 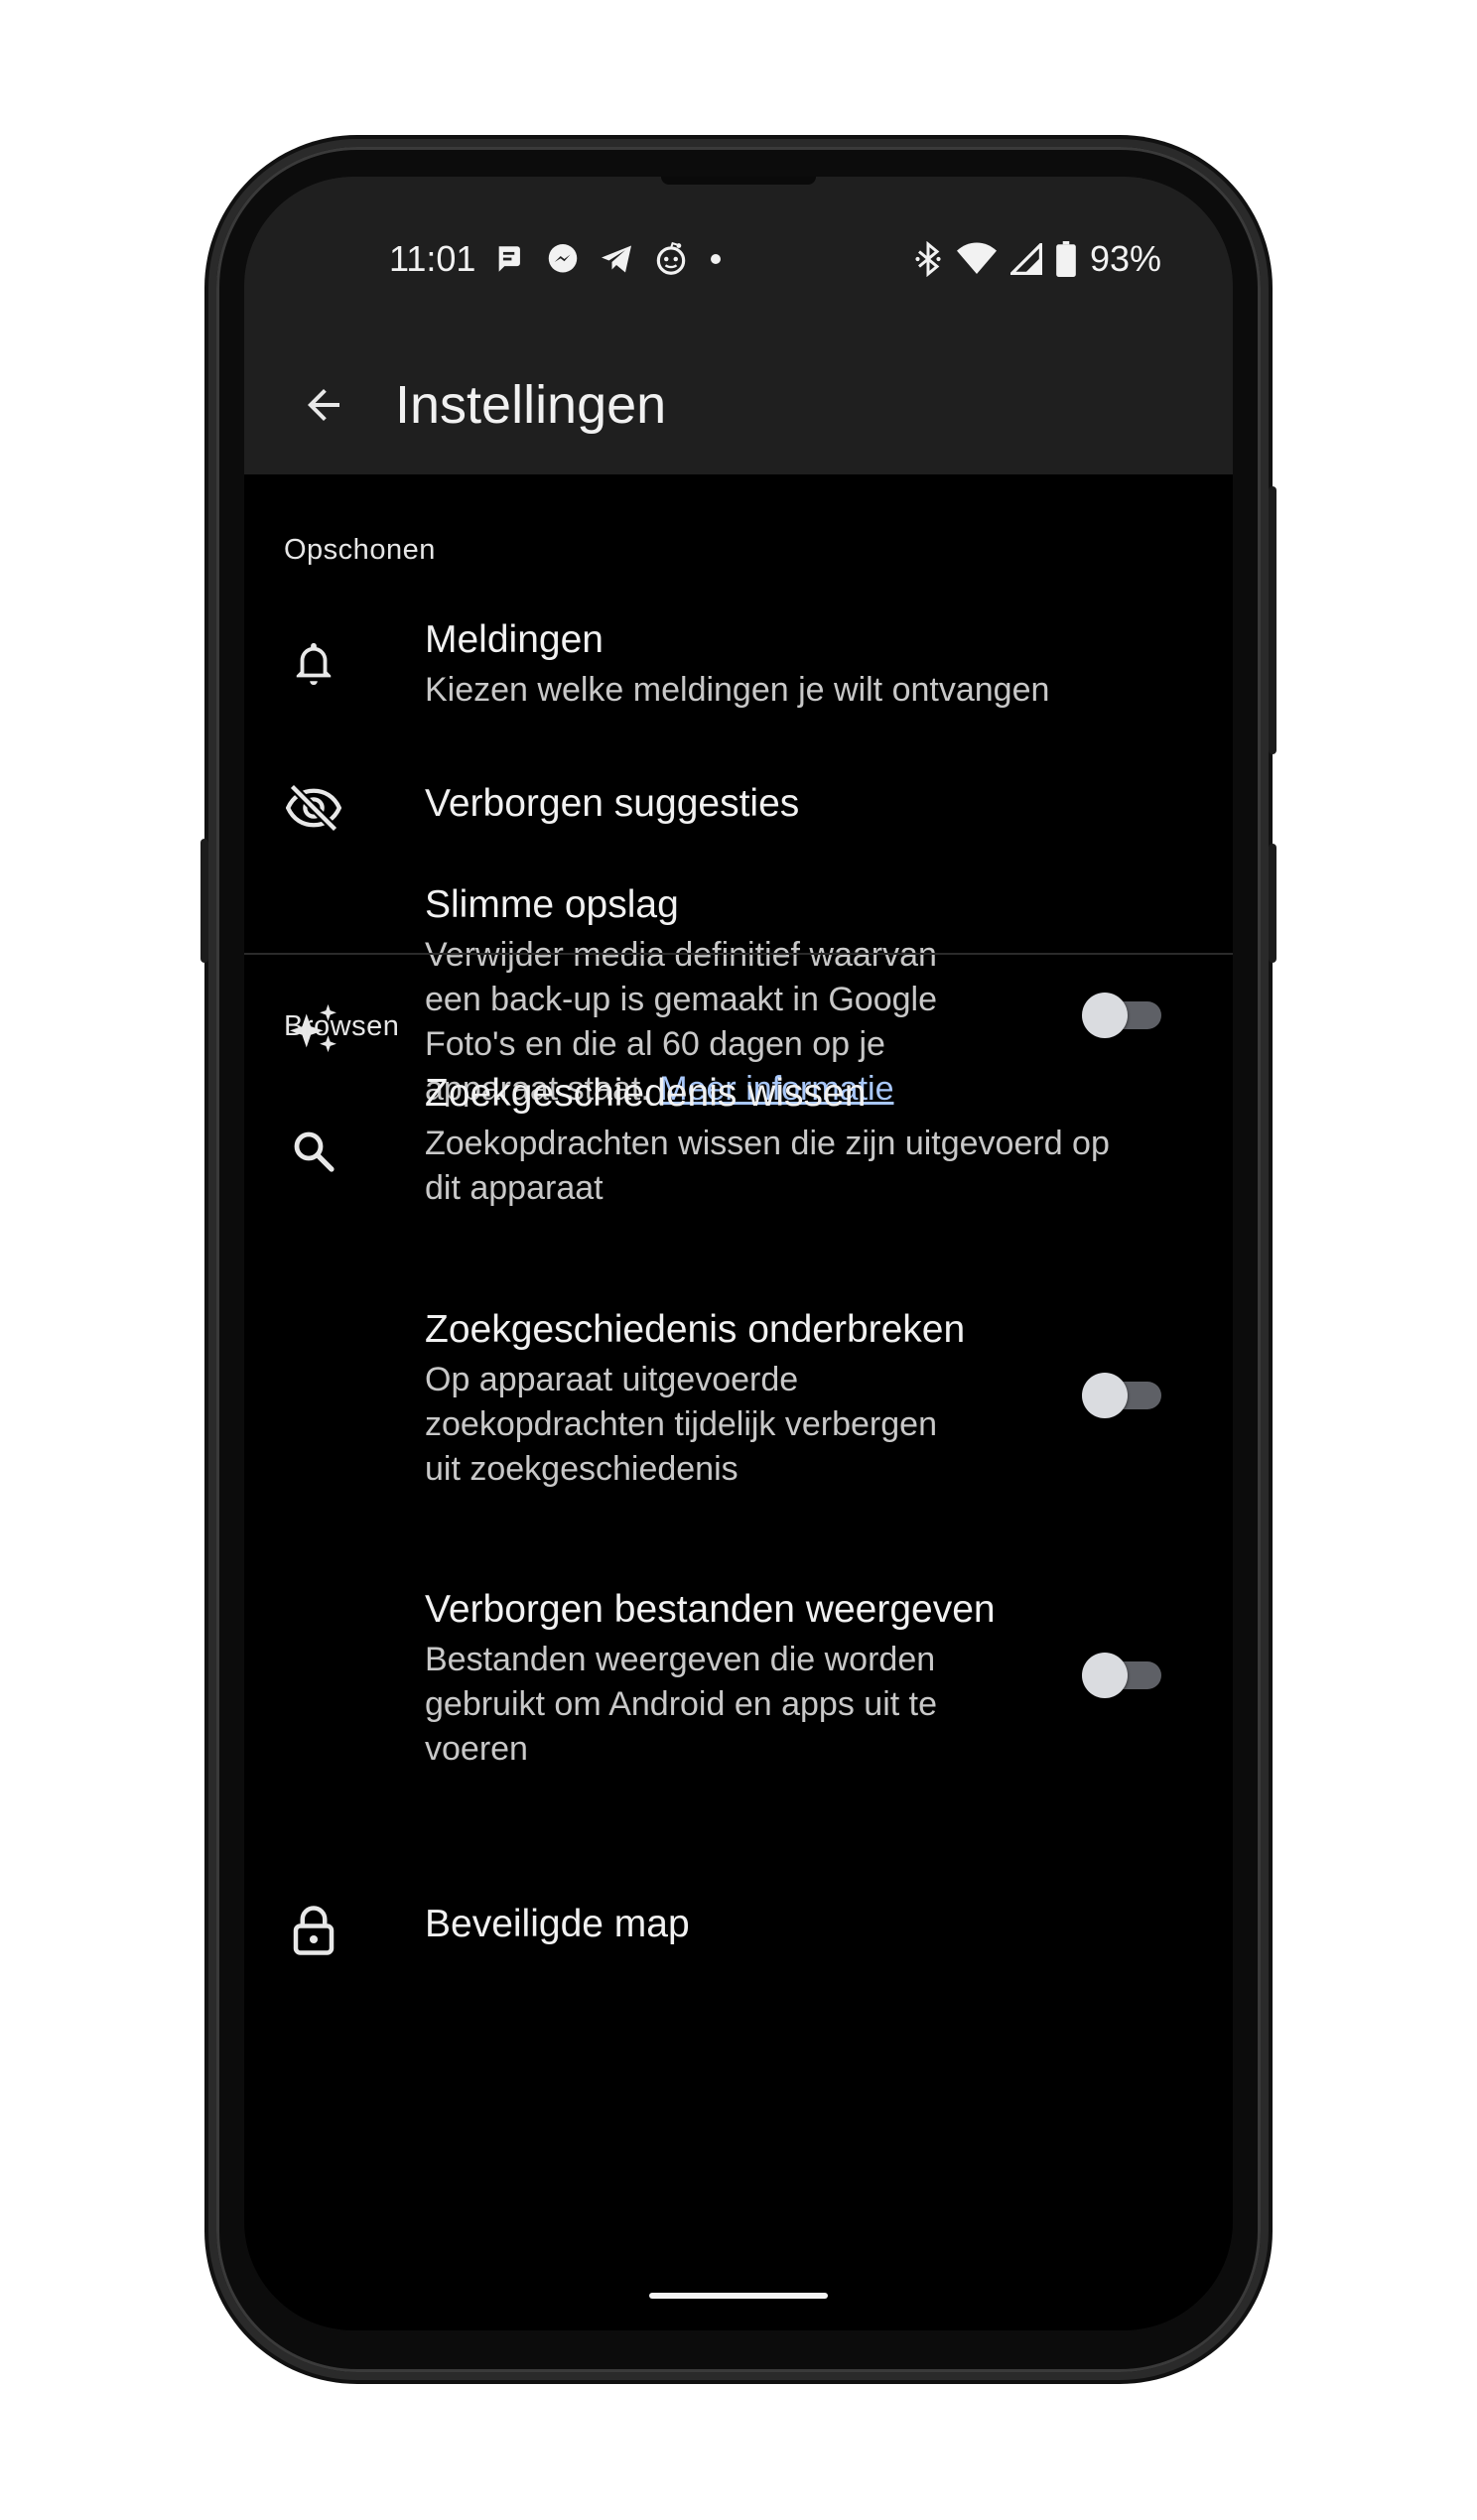 I want to click on arrow-back-icon, so click(x=323, y=405).